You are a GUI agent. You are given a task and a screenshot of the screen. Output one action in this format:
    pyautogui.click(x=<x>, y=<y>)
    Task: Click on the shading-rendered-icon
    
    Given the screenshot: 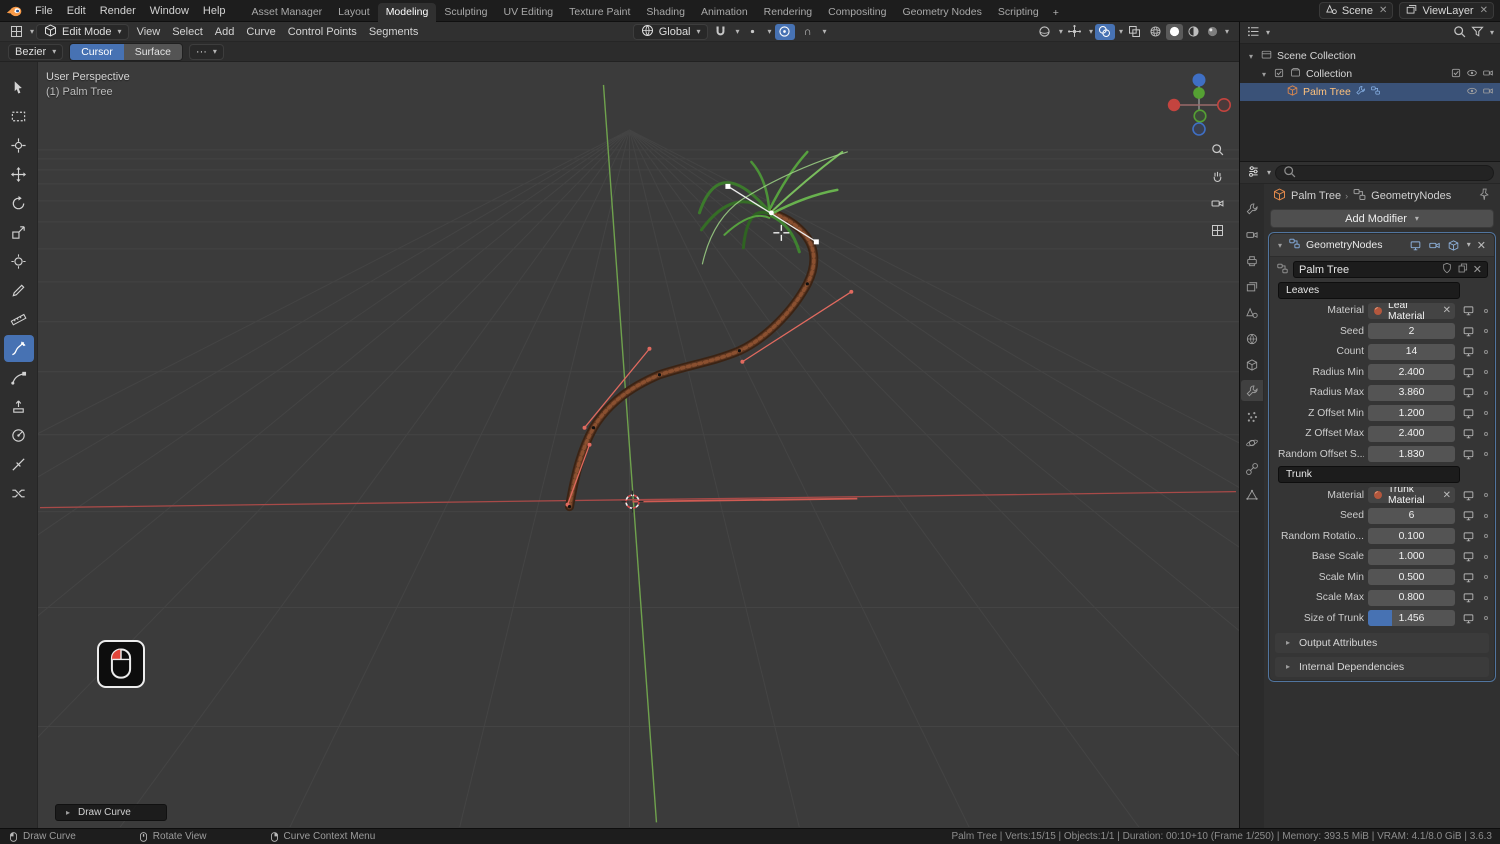 What is the action you would take?
    pyautogui.click(x=1212, y=32)
    